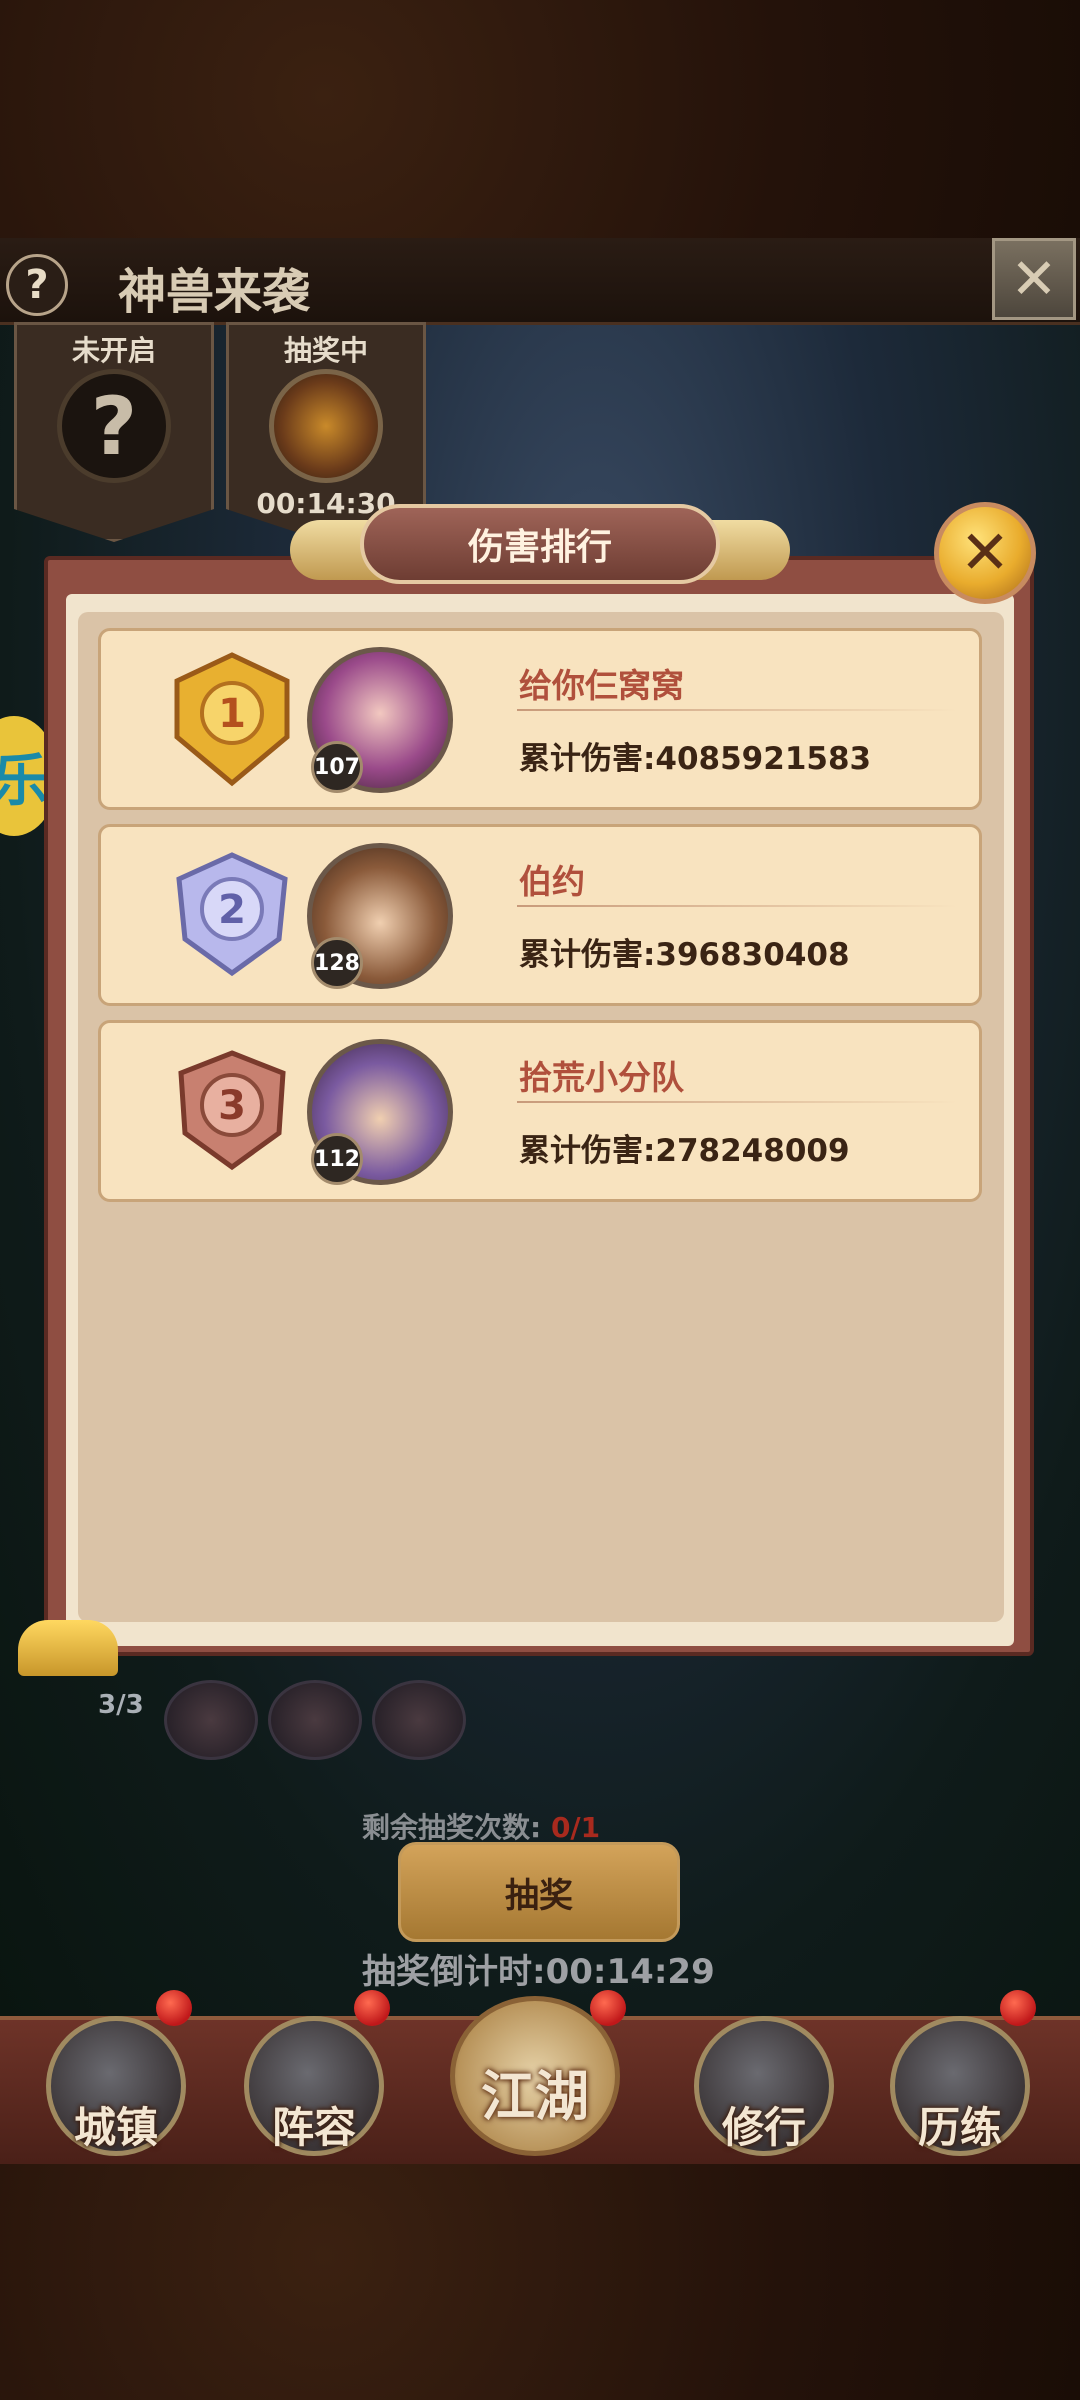 This screenshot has height=2400, width=1080. I want to click on rank-row: 1 107 给你仨窝窝 累计伤害:4085921583, so click(540, 719).